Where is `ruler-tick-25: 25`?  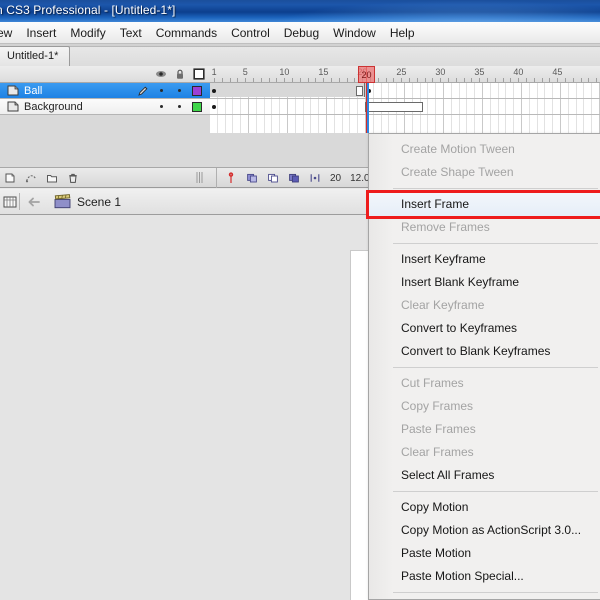
ruler-tick-25: 25 is located at coordinates (401, 72).